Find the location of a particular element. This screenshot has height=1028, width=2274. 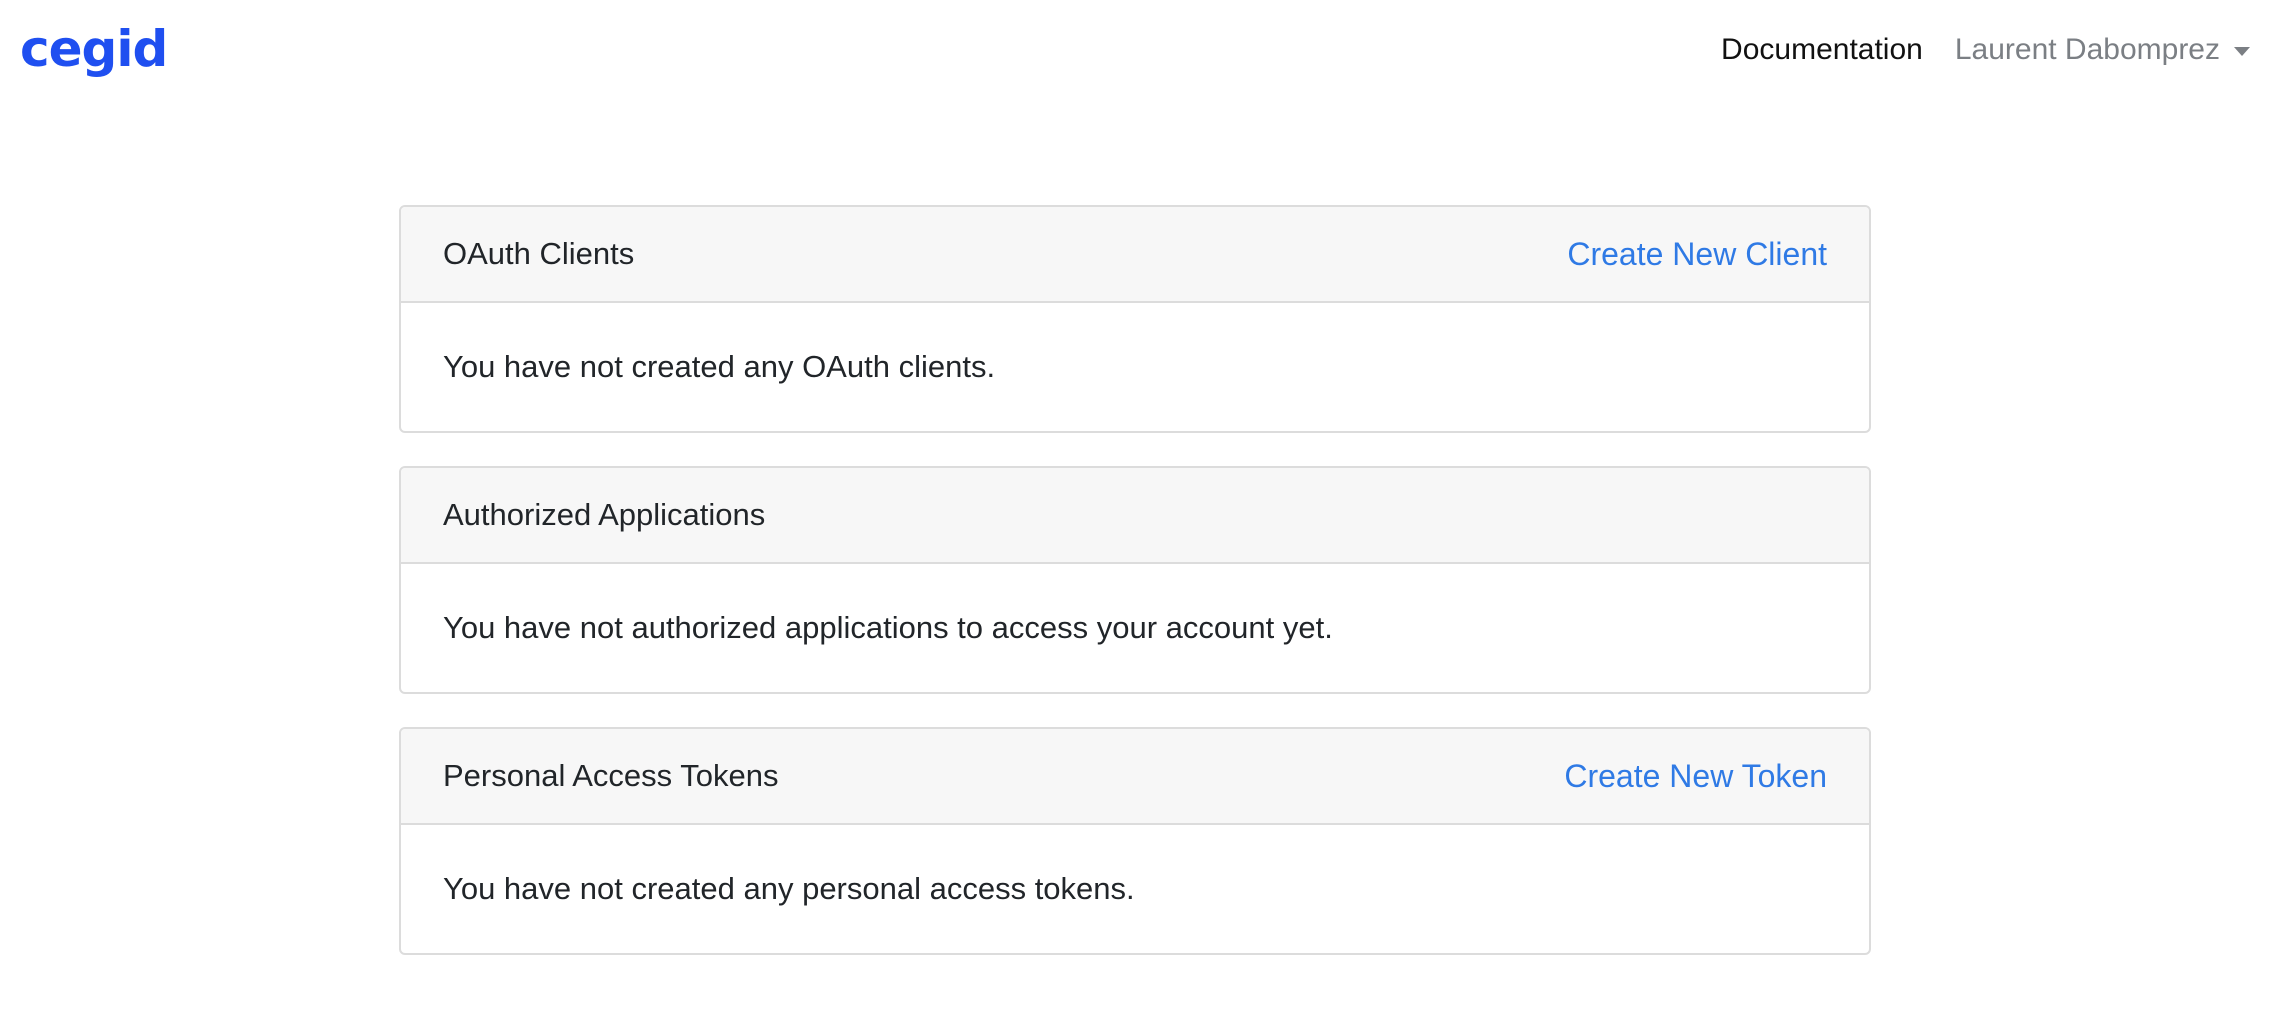

card-header: Authorized Applications is located at coordinates (1135, 516).